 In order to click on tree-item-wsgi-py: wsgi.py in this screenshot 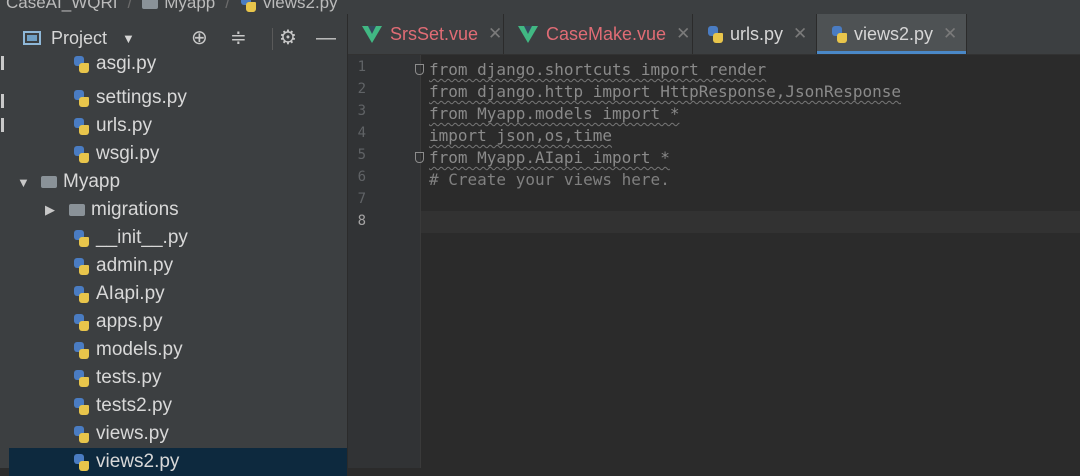, I will do `click(178, 154)`.